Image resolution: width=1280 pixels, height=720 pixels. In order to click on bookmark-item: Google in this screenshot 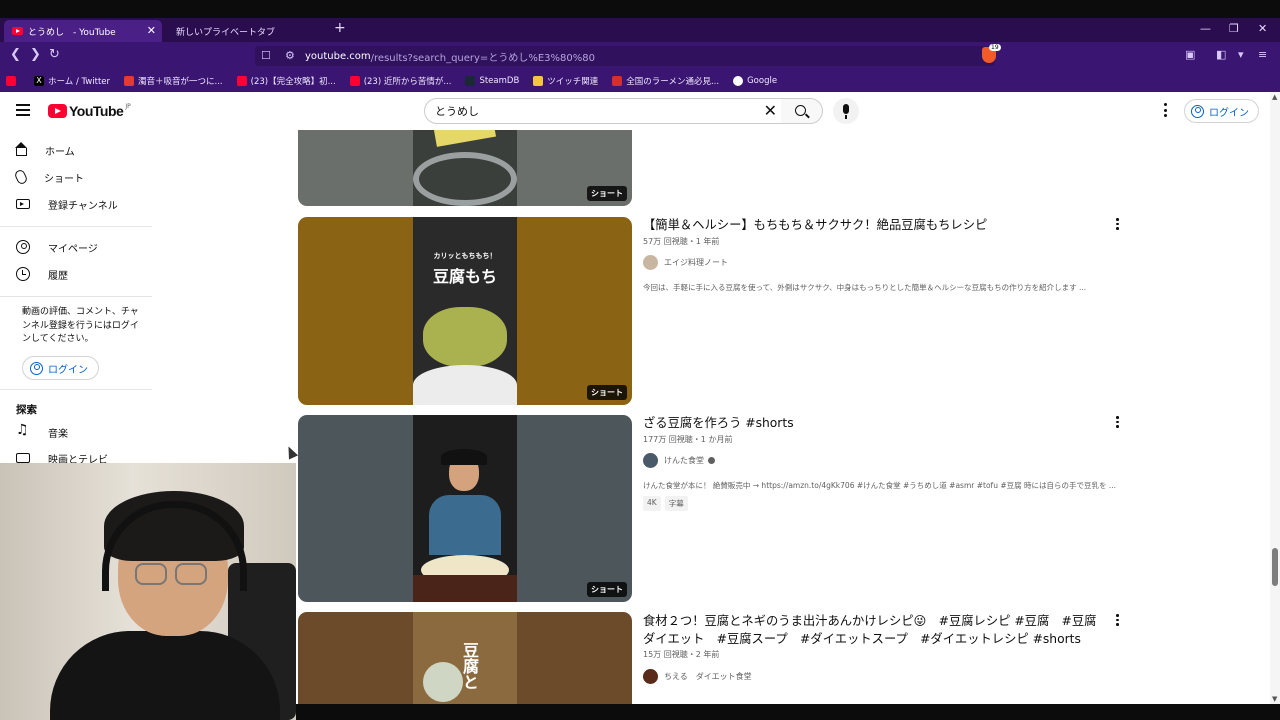, I will do `click(755, 81)`.